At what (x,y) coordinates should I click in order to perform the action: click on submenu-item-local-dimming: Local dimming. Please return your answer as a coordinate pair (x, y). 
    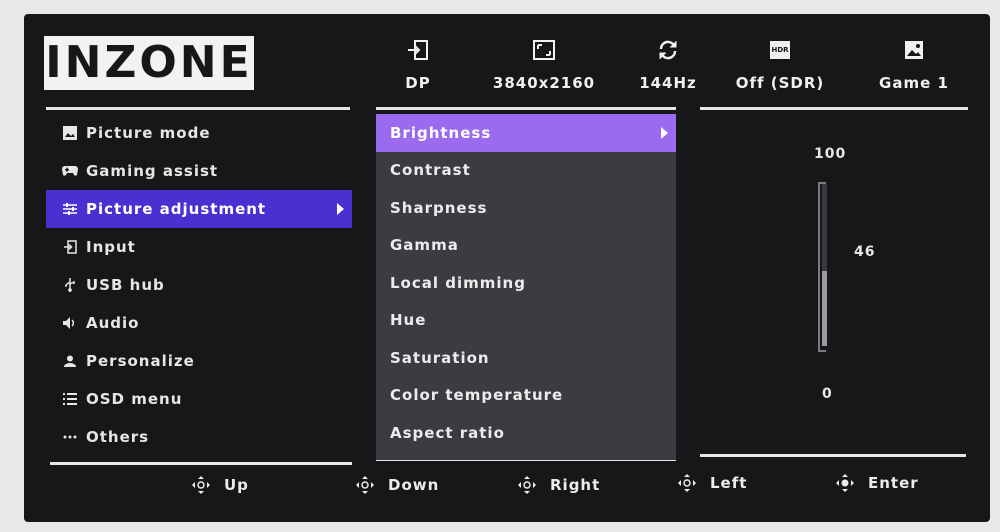
    Looking at the image, I should click on (526, 283).